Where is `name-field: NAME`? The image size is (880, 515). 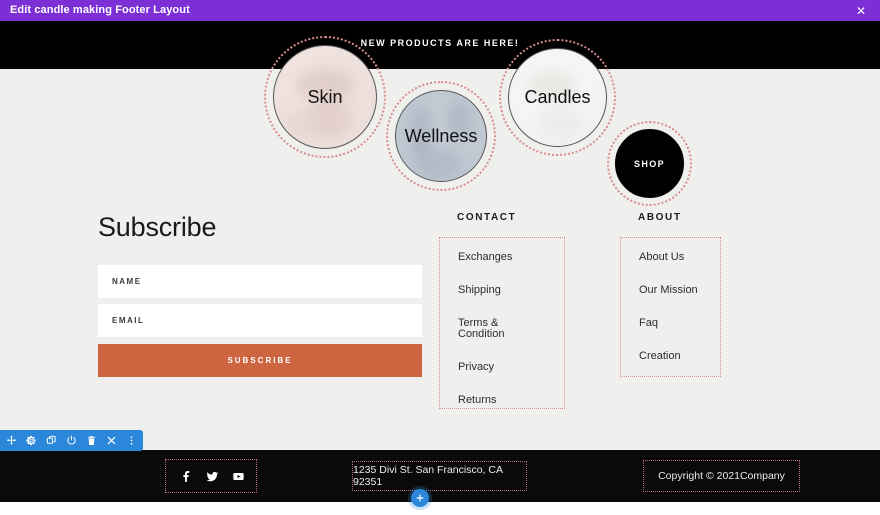
name-field: NAME is located at coordinates (260, 281).